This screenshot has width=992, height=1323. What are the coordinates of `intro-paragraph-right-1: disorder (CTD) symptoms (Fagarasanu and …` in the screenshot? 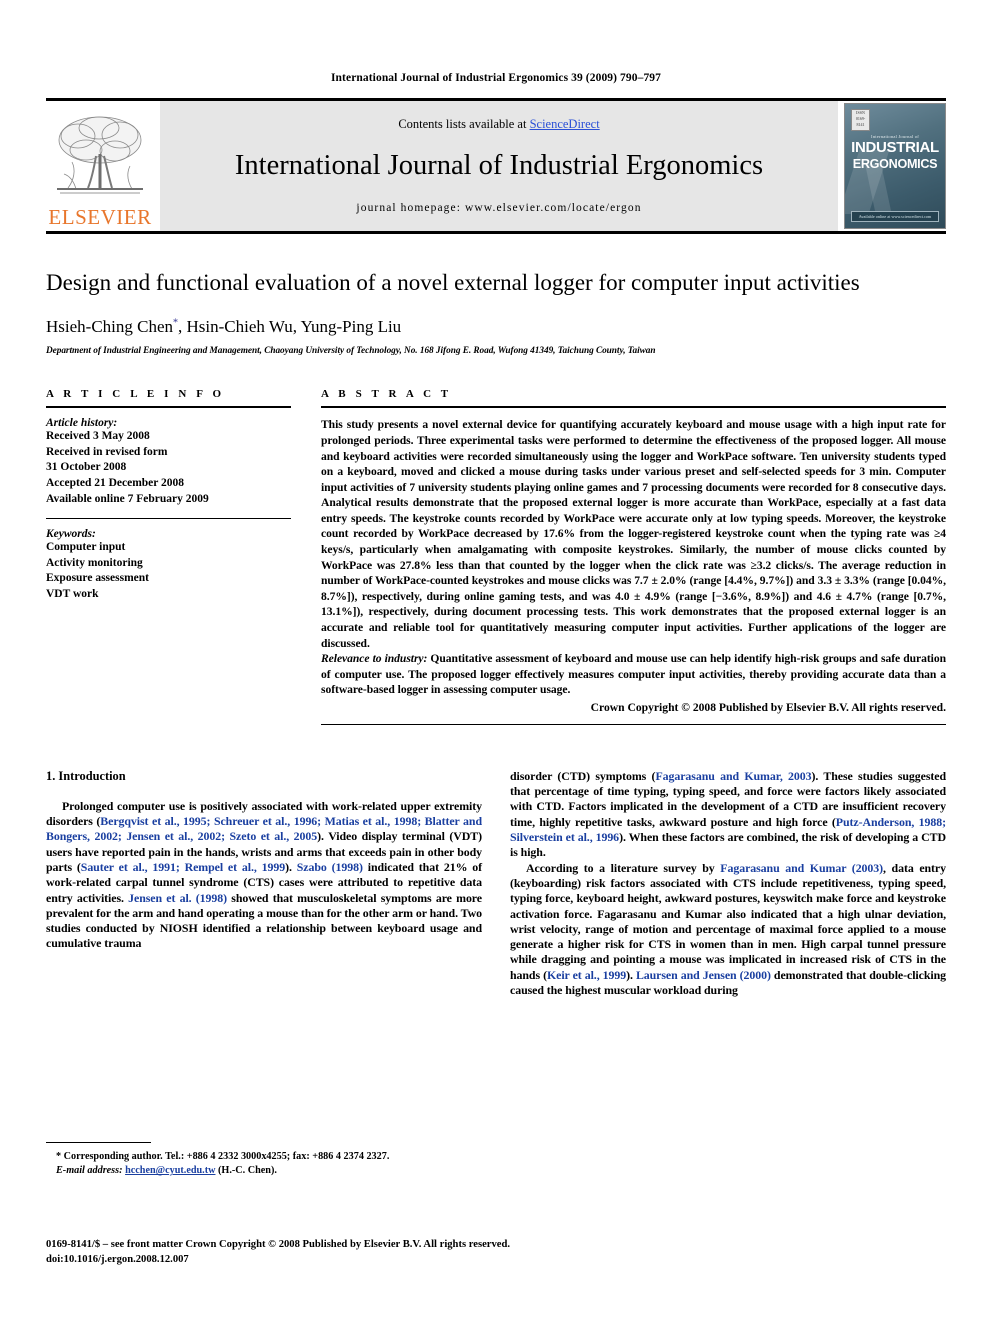 It's located at (728, 815).